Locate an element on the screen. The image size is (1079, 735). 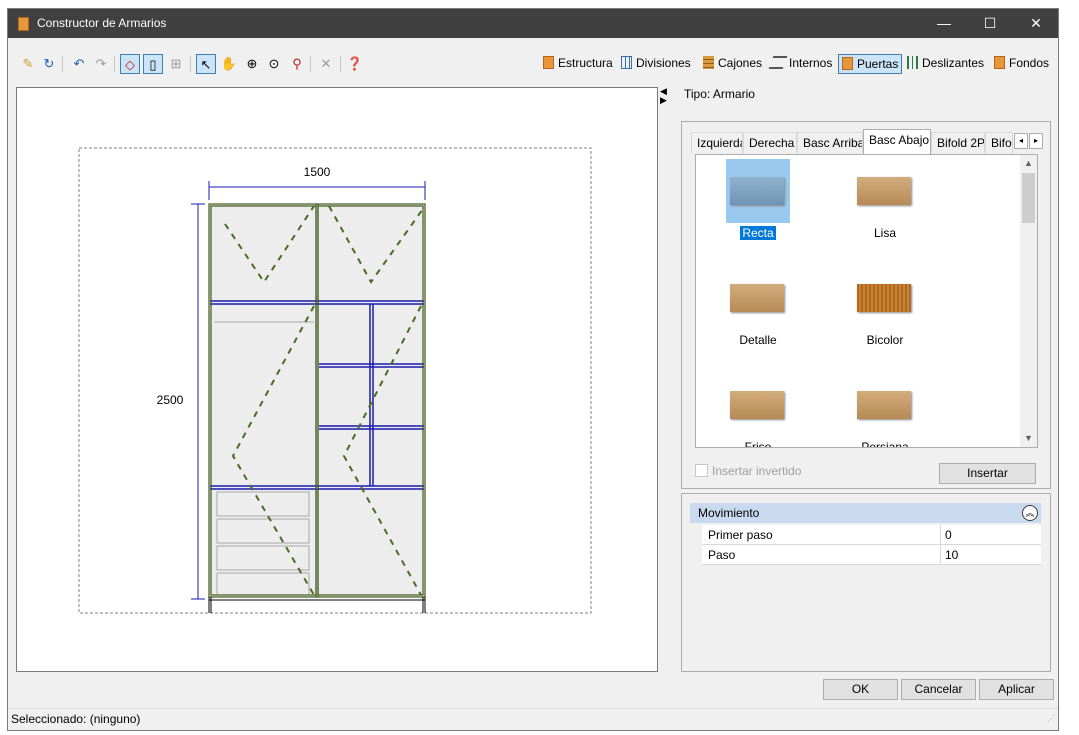
property-name: Primer paso is located at coordinates (740, 535).